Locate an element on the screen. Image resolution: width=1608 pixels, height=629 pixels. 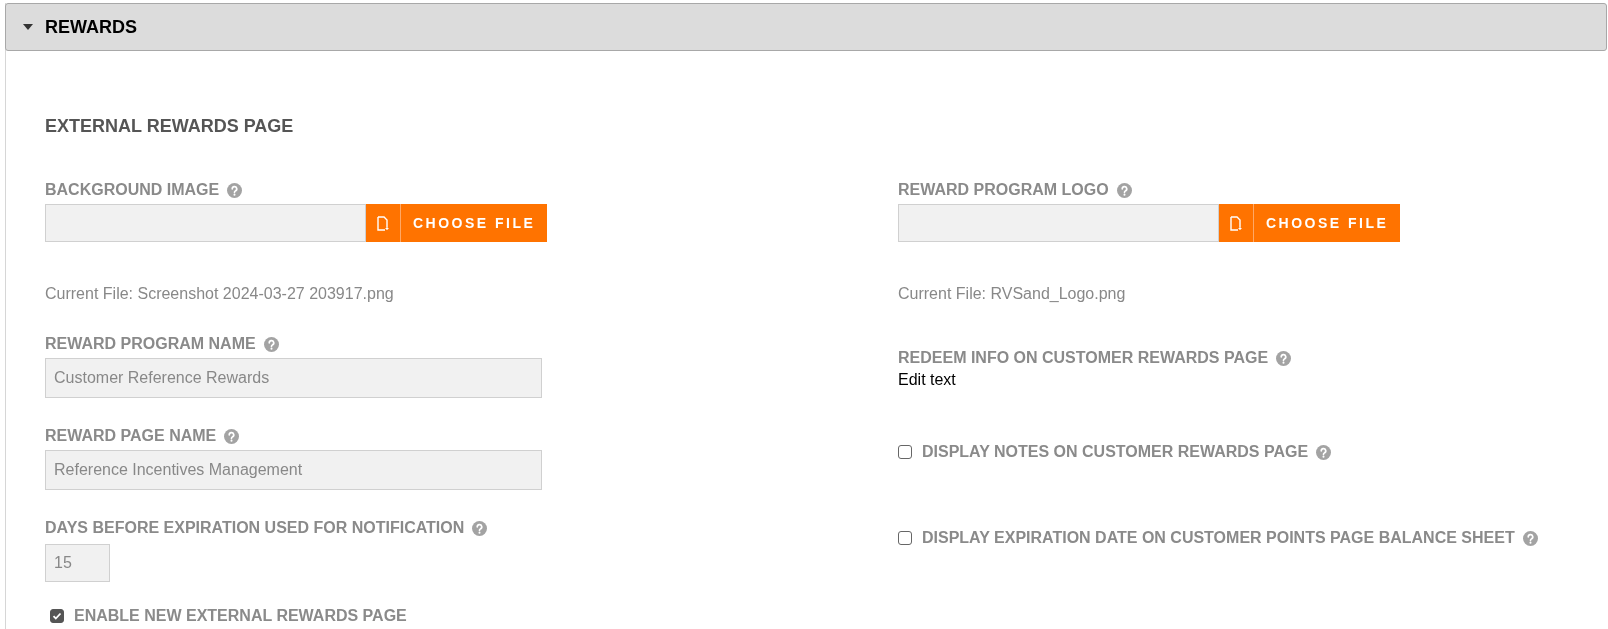
current-file-text: Current File: Screenshot 2024-03-27 203917.png is located at coordinates (220, 294).